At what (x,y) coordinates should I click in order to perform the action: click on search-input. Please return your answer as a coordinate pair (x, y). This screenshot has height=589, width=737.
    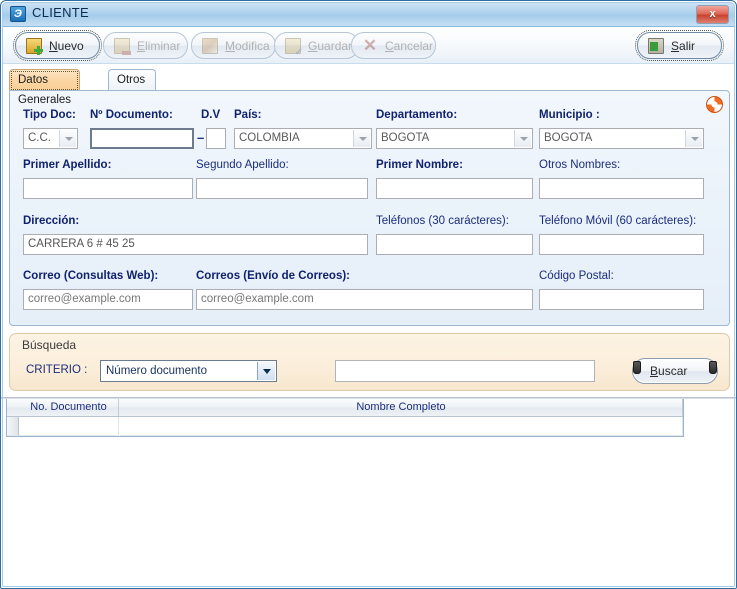
    Looking at the image, I should click on (465, 371).